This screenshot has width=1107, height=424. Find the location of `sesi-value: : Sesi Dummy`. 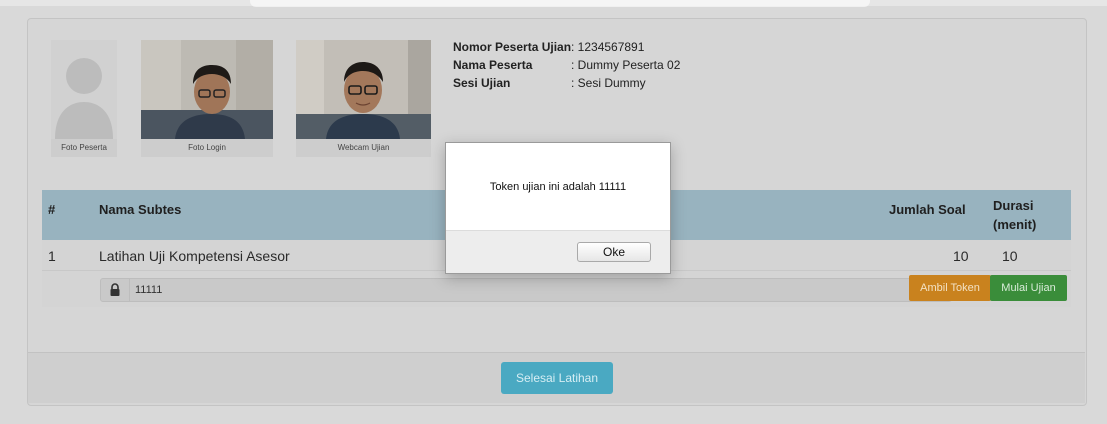

sesi-value: : Sesi Dummy is located at coordinates (608, 83).